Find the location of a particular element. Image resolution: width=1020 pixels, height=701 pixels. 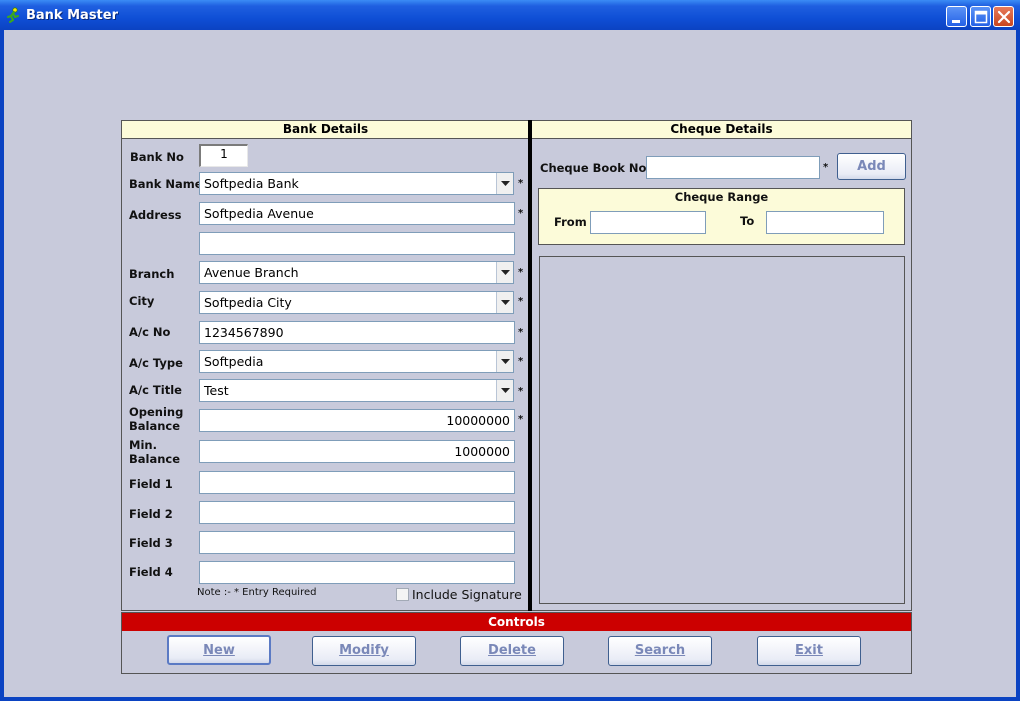

min-balance-label-line2: Balance is located at coordinates (155, 459).